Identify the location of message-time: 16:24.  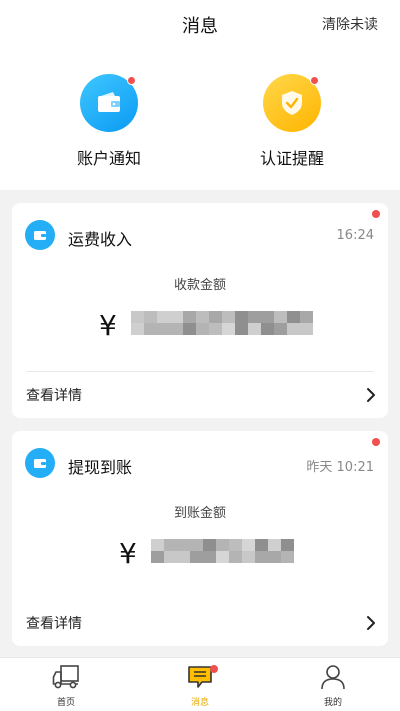
(355, 235).